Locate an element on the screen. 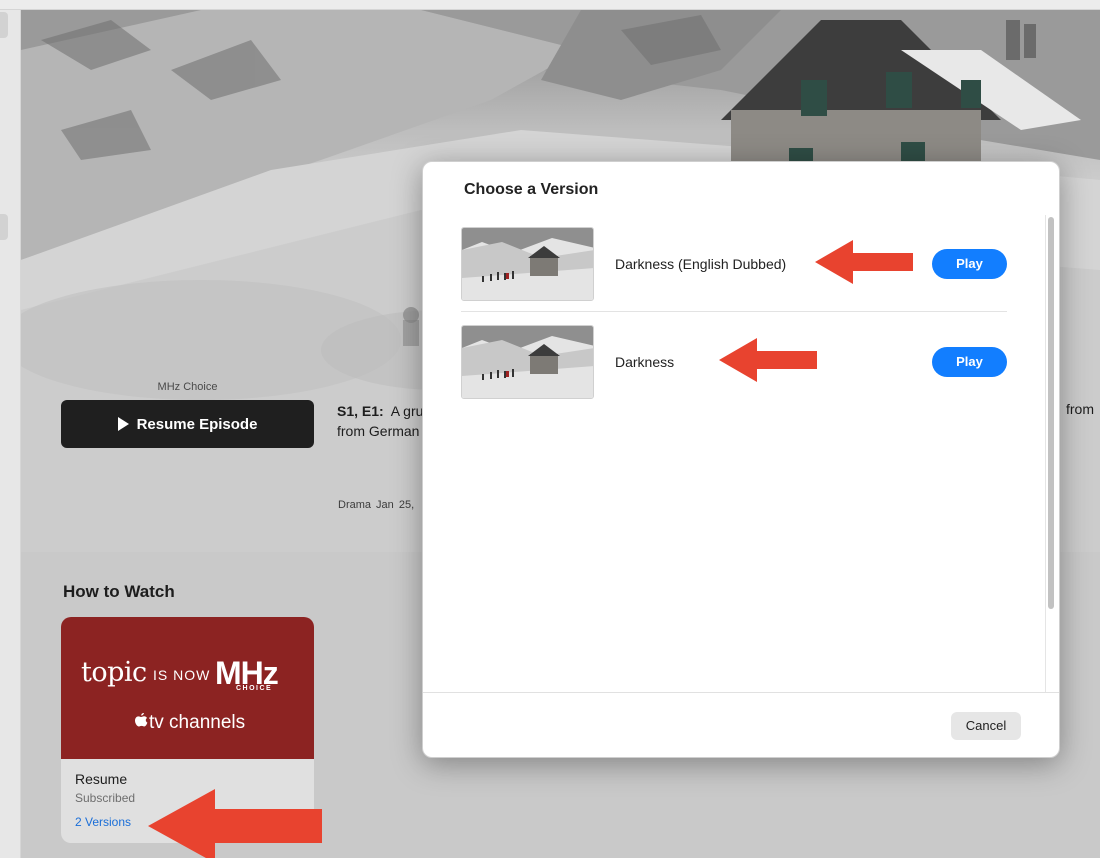  episode-description: S1, E1: A gru is located at coordinates (380, 411).